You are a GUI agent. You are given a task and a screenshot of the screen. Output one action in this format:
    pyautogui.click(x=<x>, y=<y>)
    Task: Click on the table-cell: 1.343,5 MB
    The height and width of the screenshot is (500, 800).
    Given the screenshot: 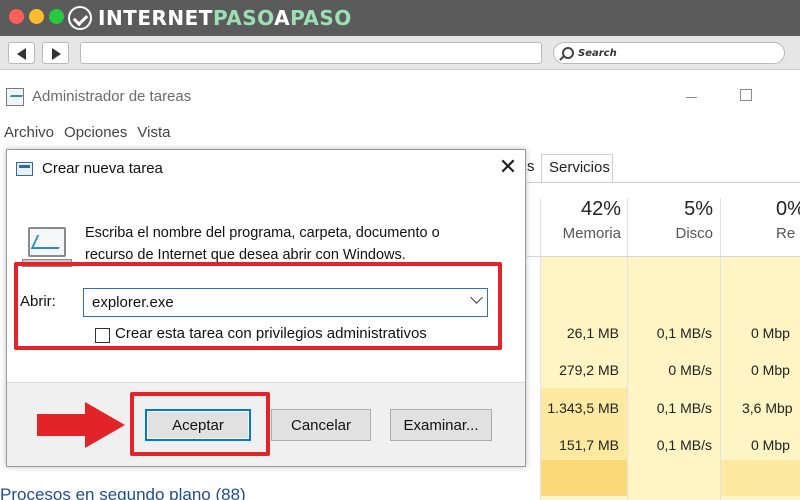 What is the action you would take?
    pyautogui.click(x=583, y=408)
    